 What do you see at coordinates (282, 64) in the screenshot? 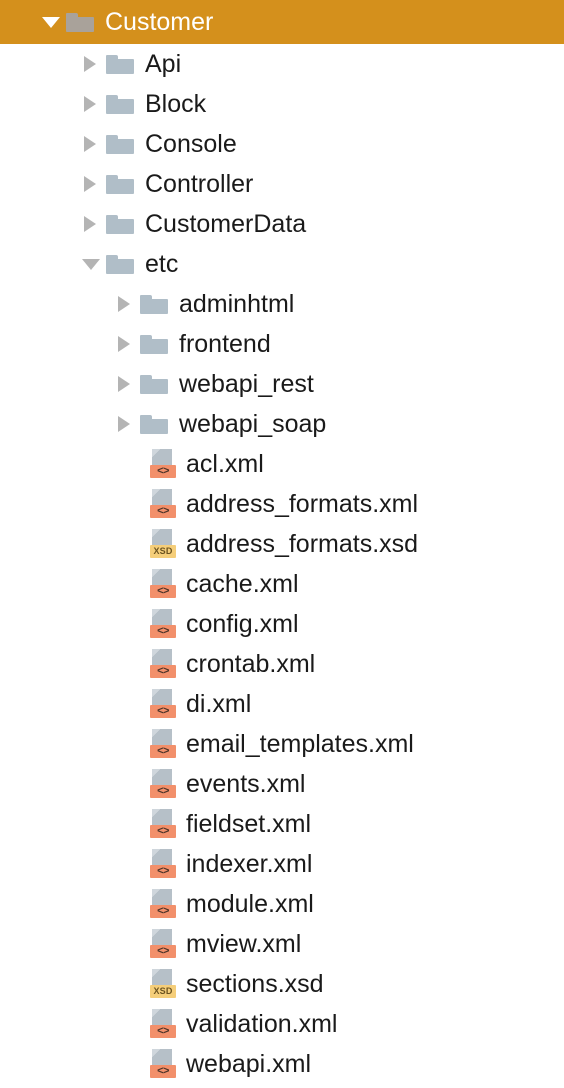
I see `tree-folder-row: Api` at bounding box center [282, 64].